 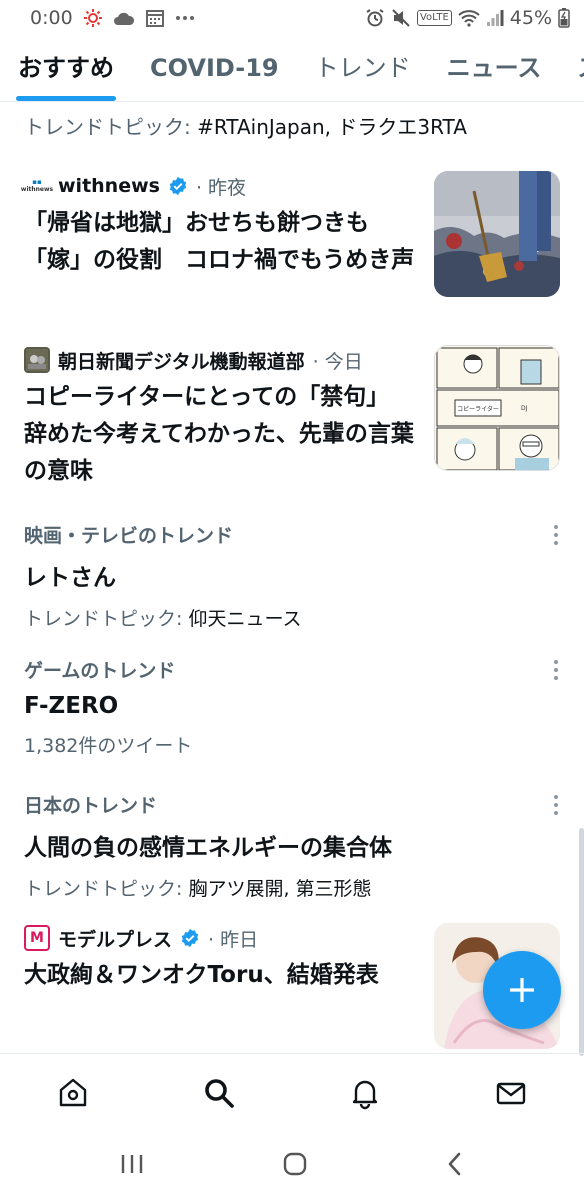 I want to click on tab-for-you: おすすめ, so click(x=66, y=70).